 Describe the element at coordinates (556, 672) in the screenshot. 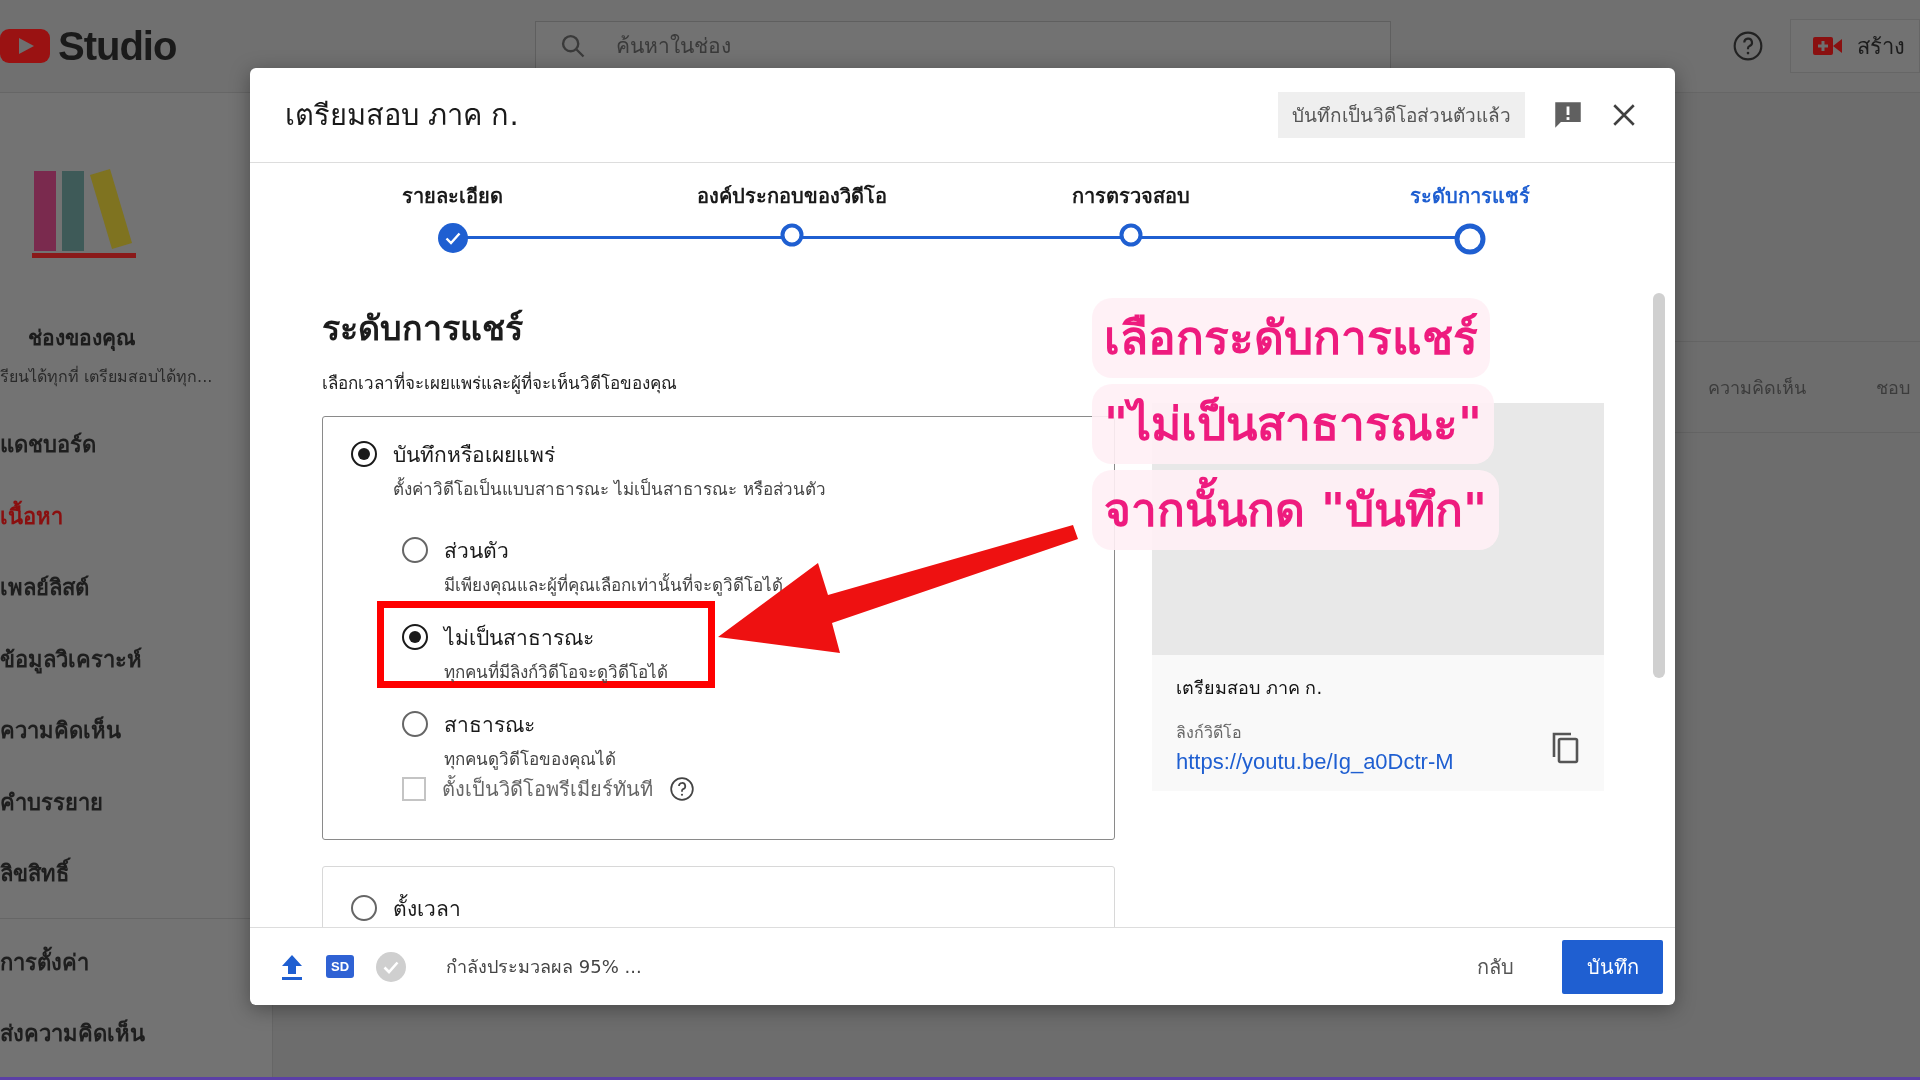

I see `option-description: ทุกคนที่มีลิงก์วิดีโอจะดูวิดีโอได้` at that location.